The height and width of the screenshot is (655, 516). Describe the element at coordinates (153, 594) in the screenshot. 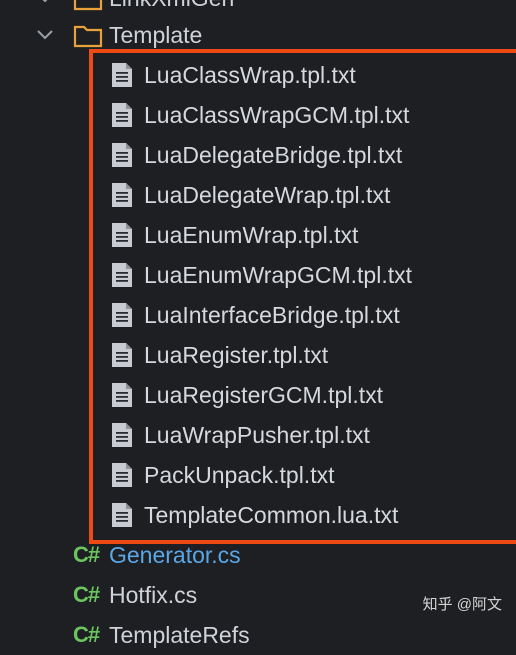

I see `cs-file-label: Hotfix.cs` at that location.